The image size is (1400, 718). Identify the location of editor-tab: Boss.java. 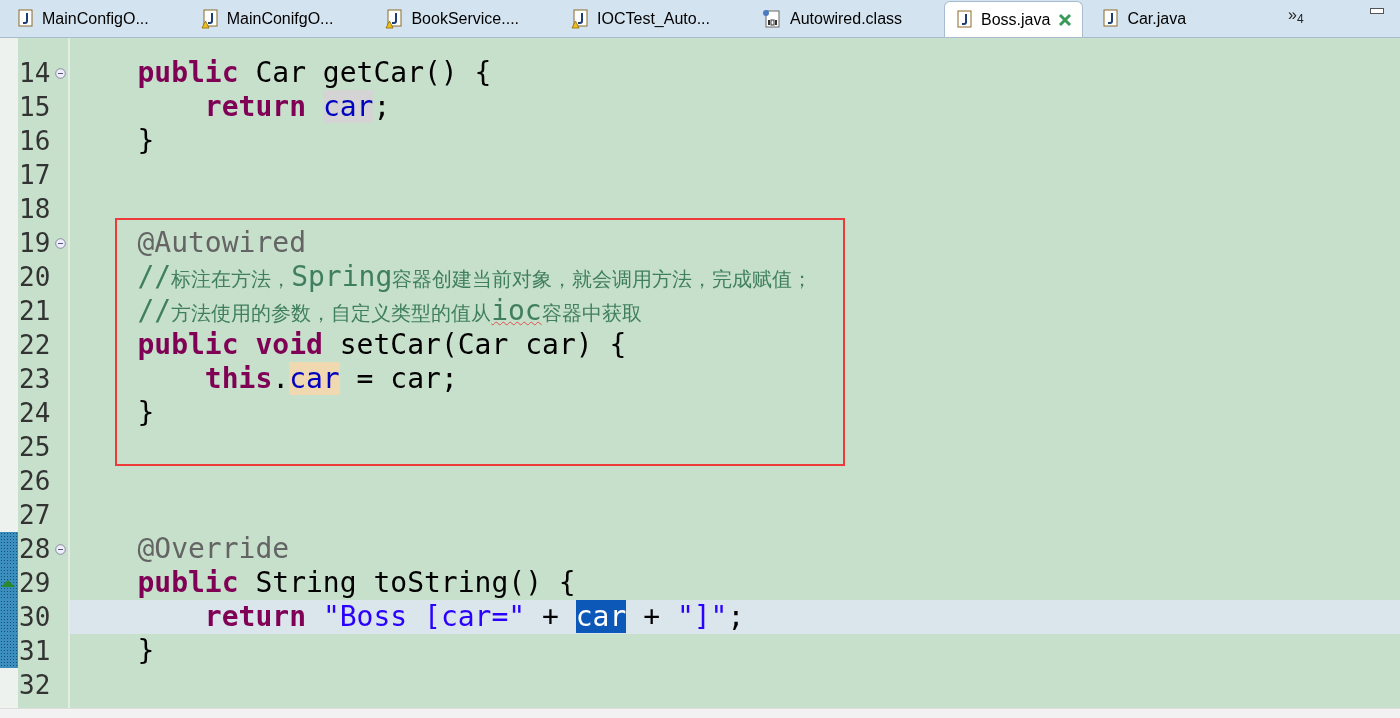
(1014, 19).